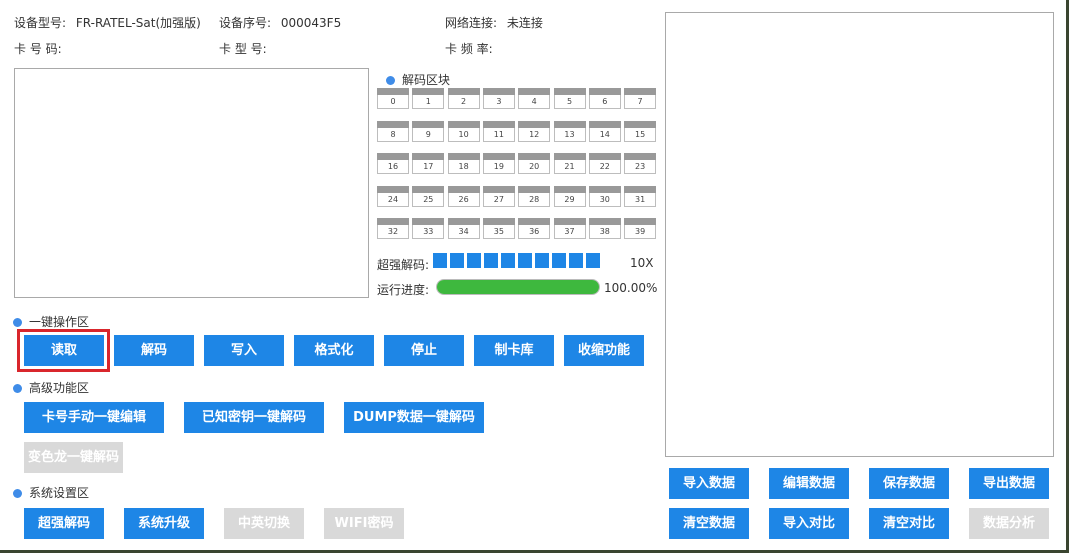 This screenshot has height=553, width=1069. Describe the element at coordinates (254, 417) in the screenshot. I see `known-key-decode-button: 已知密钥一键解码` at that location.